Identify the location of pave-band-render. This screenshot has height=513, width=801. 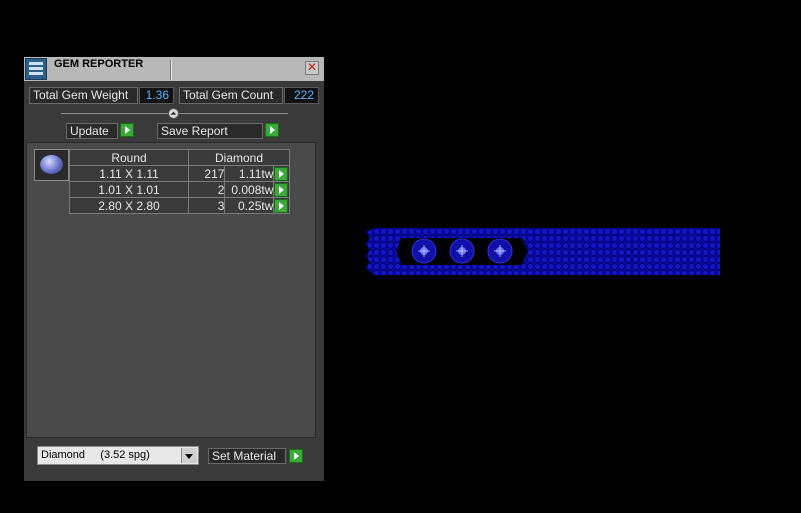
(543, 251).